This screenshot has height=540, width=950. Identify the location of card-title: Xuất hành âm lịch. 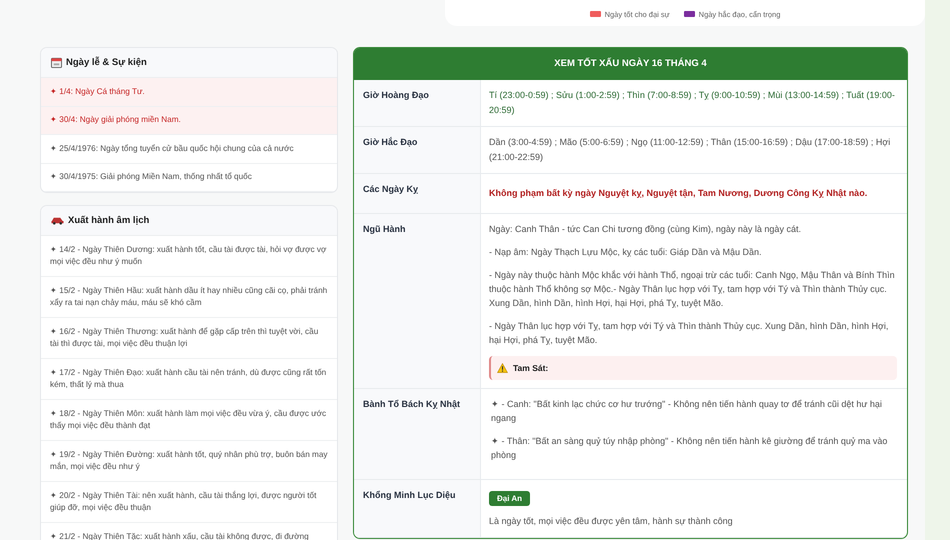
(109, 220).